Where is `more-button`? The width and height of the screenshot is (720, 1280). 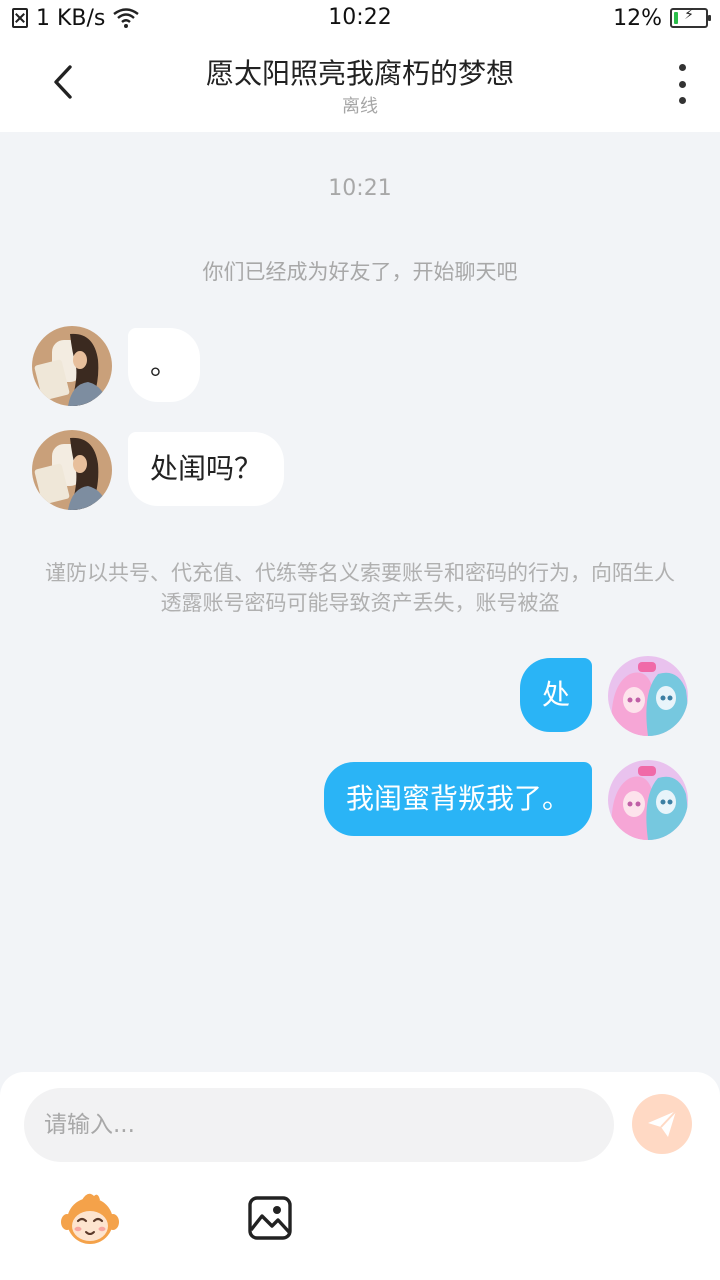 more-button is located at coordinates (682, 84).